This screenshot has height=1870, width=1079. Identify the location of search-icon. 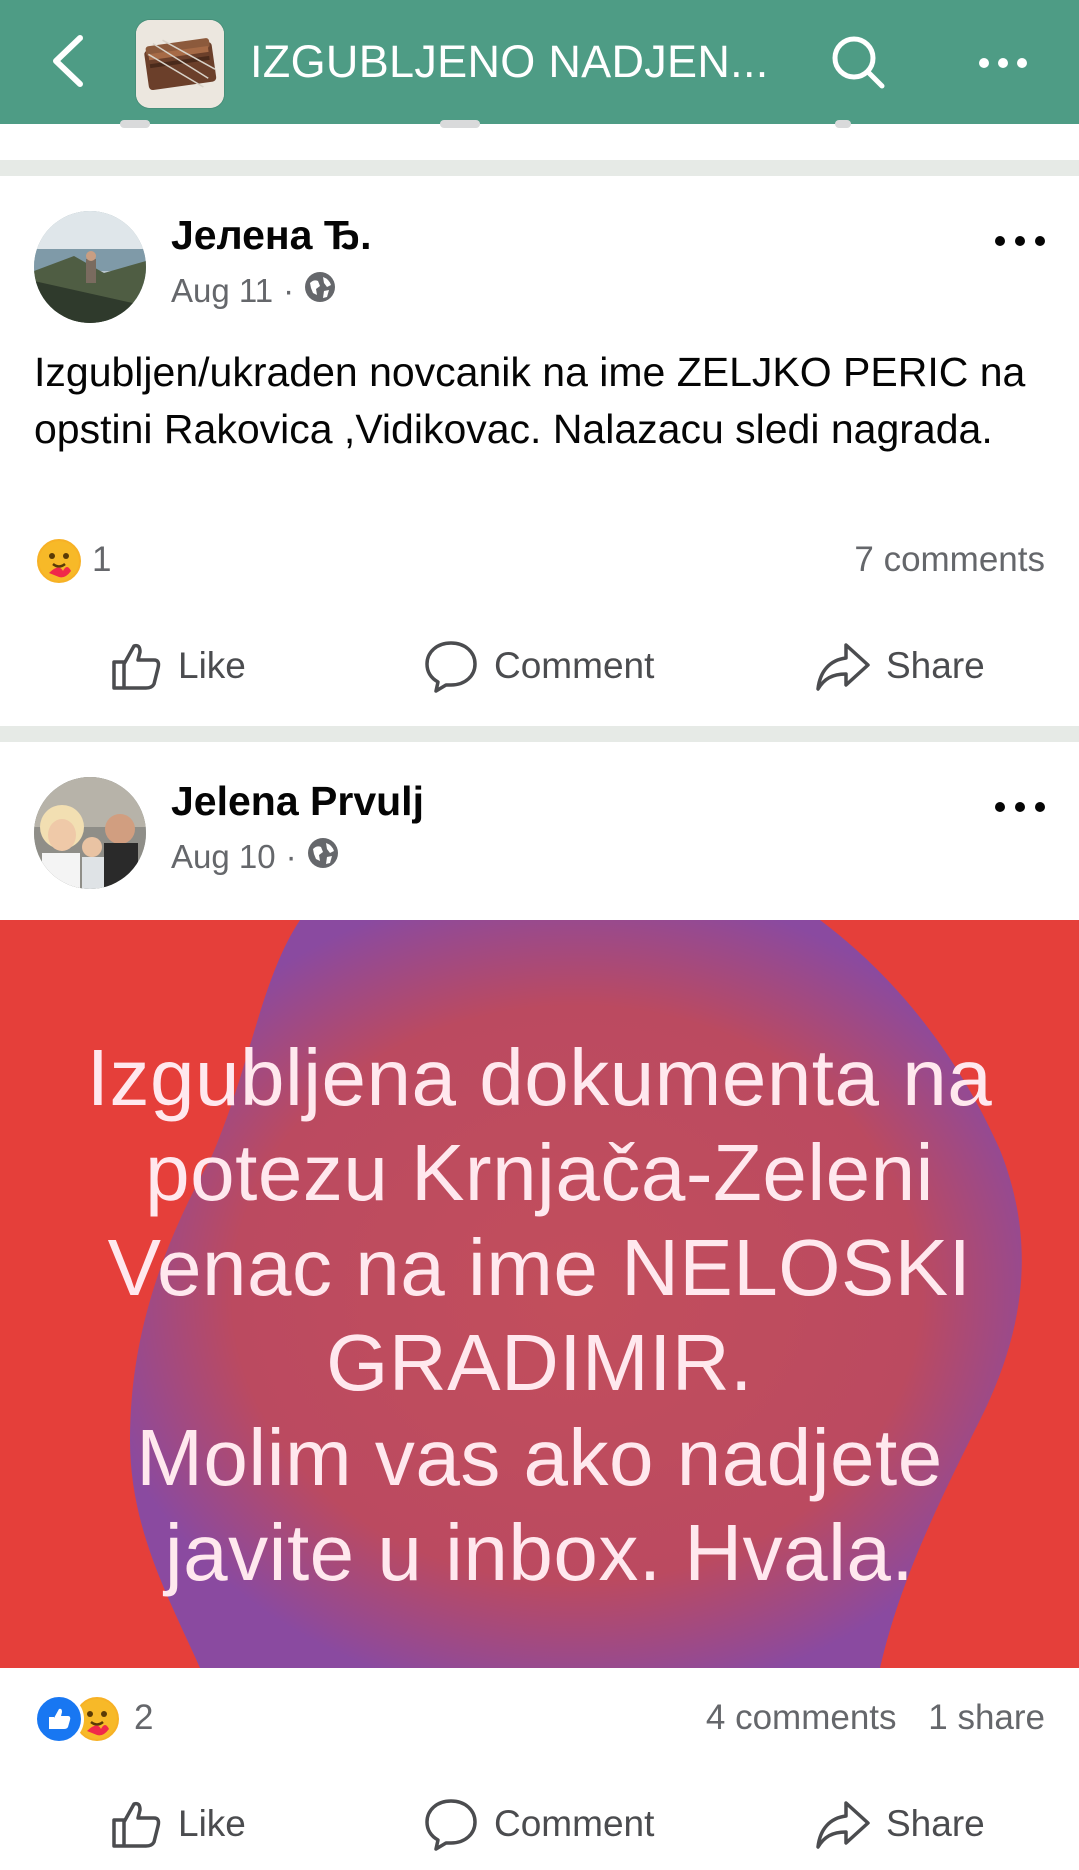
(859, 63).